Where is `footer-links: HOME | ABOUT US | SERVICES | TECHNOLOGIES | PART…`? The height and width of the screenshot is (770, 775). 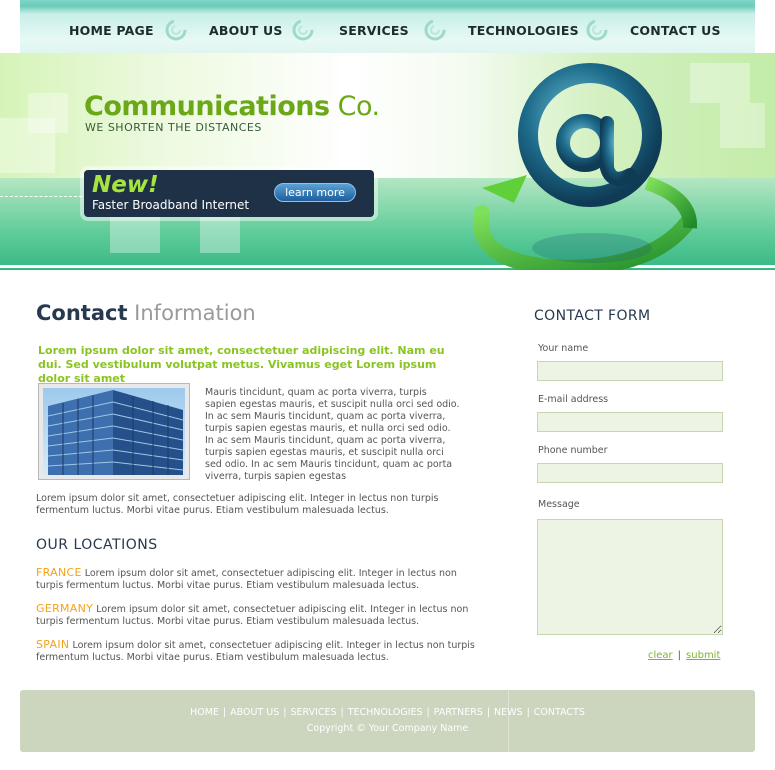 footer-links: HOME | ABOUT US | SERVICES | TECHNOLOGIES | PART… is located at coordinates (387, 712).